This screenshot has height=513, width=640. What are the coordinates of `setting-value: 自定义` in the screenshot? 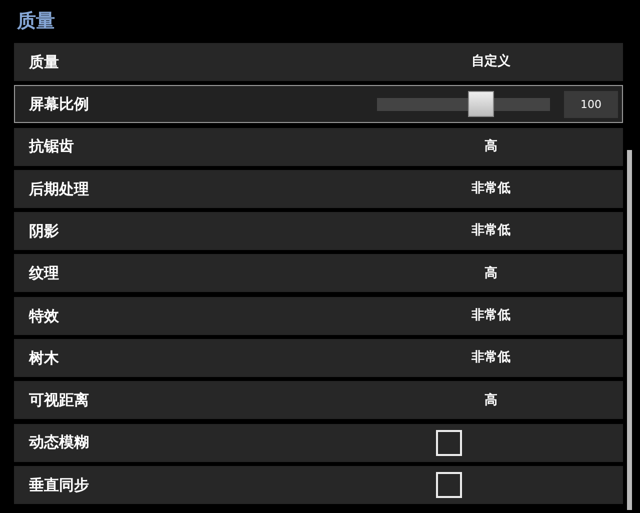 It's located at (491, 62).